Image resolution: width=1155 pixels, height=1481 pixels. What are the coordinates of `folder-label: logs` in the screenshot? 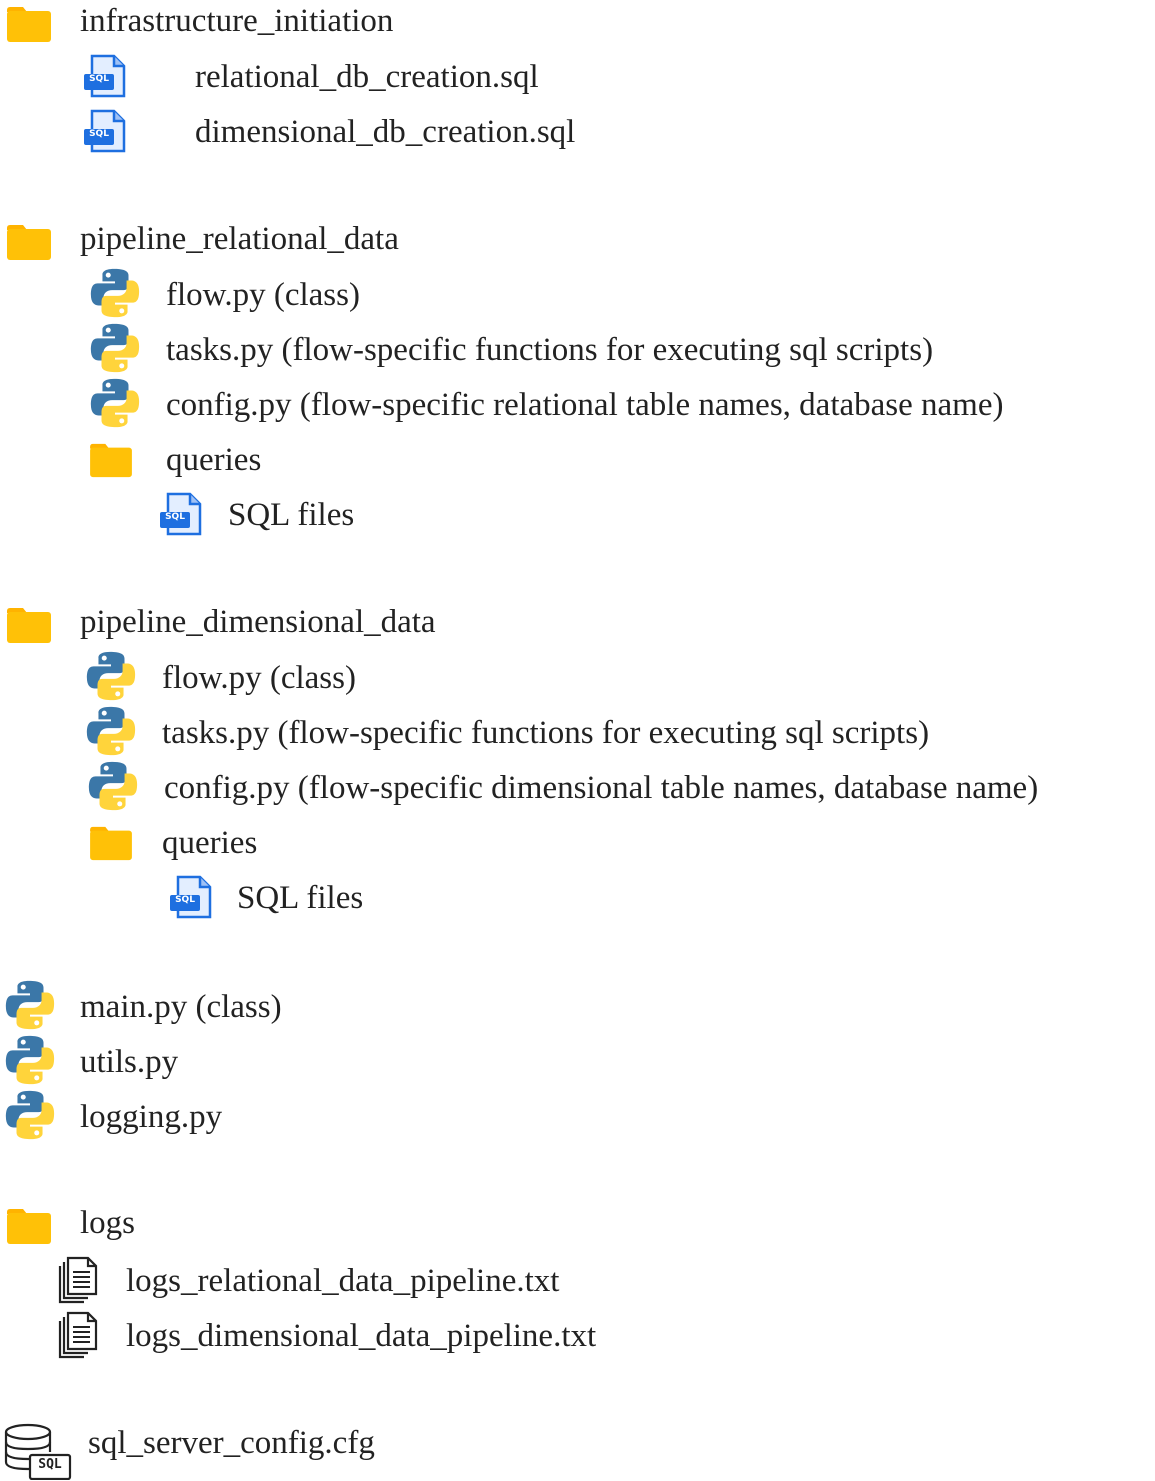 It's located at (108, 1223).